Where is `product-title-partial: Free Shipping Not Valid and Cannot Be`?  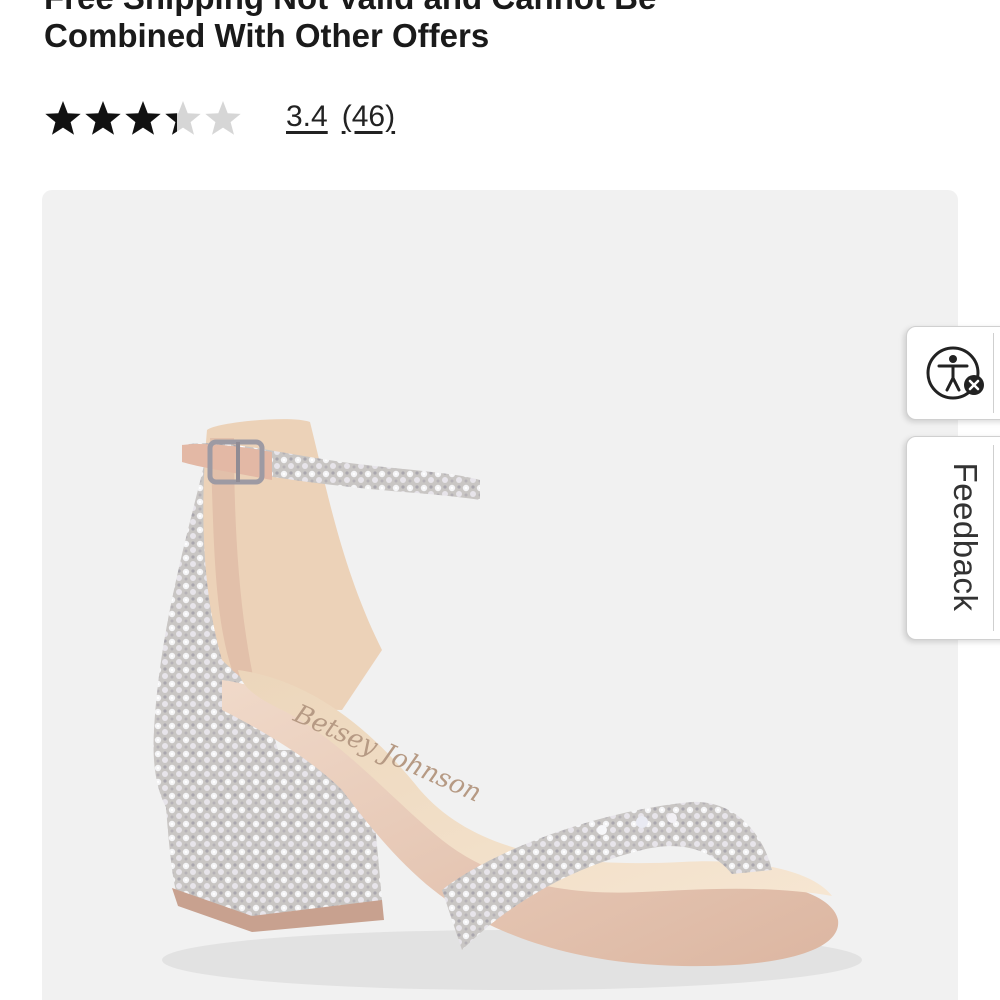
product-title-partial: Free Shipping Not Valid and Cannot Be is located at coordinates (350, 8).